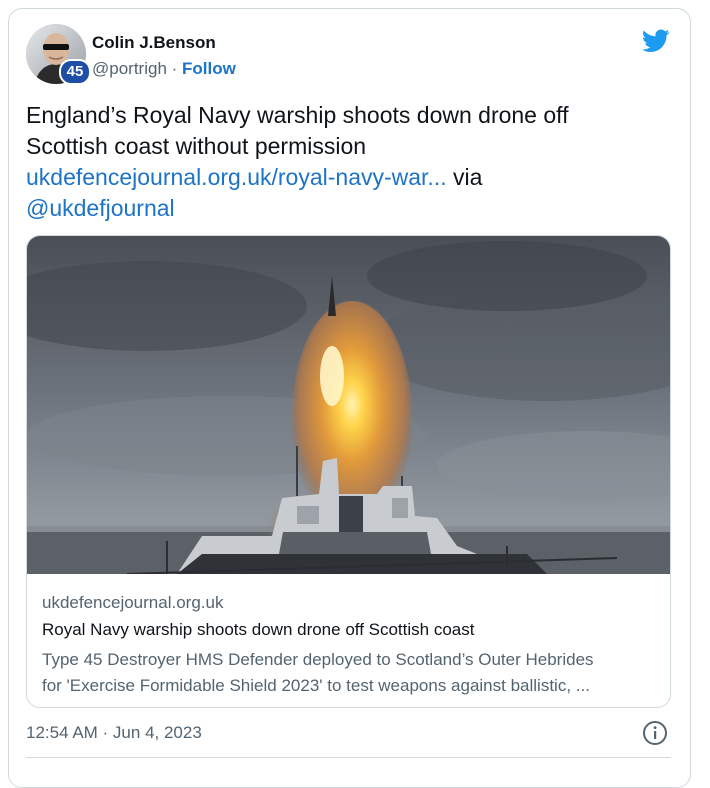 The width and height of the screenshot is (710, 788). I want to click on author-handle-row: @portrigh · Follow, so click(164, 69).